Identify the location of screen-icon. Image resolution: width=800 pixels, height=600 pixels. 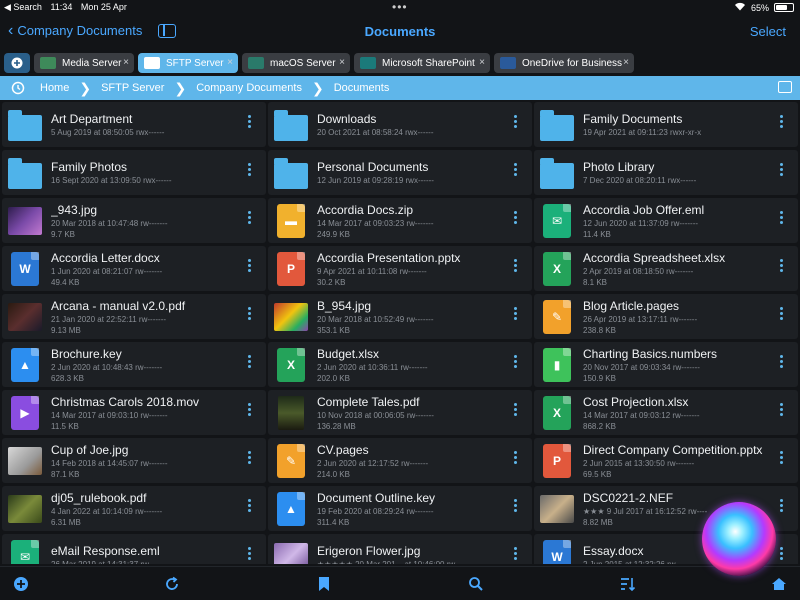
(785, 87).